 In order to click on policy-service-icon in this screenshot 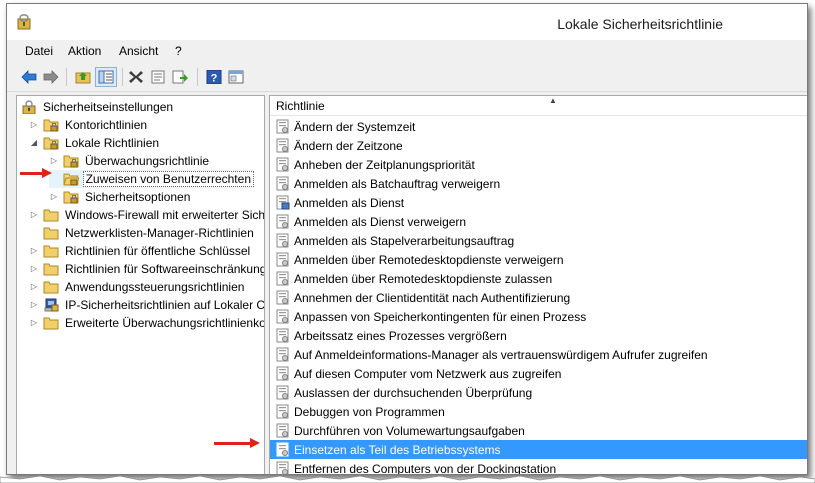, I will do `click(283, 202)`.